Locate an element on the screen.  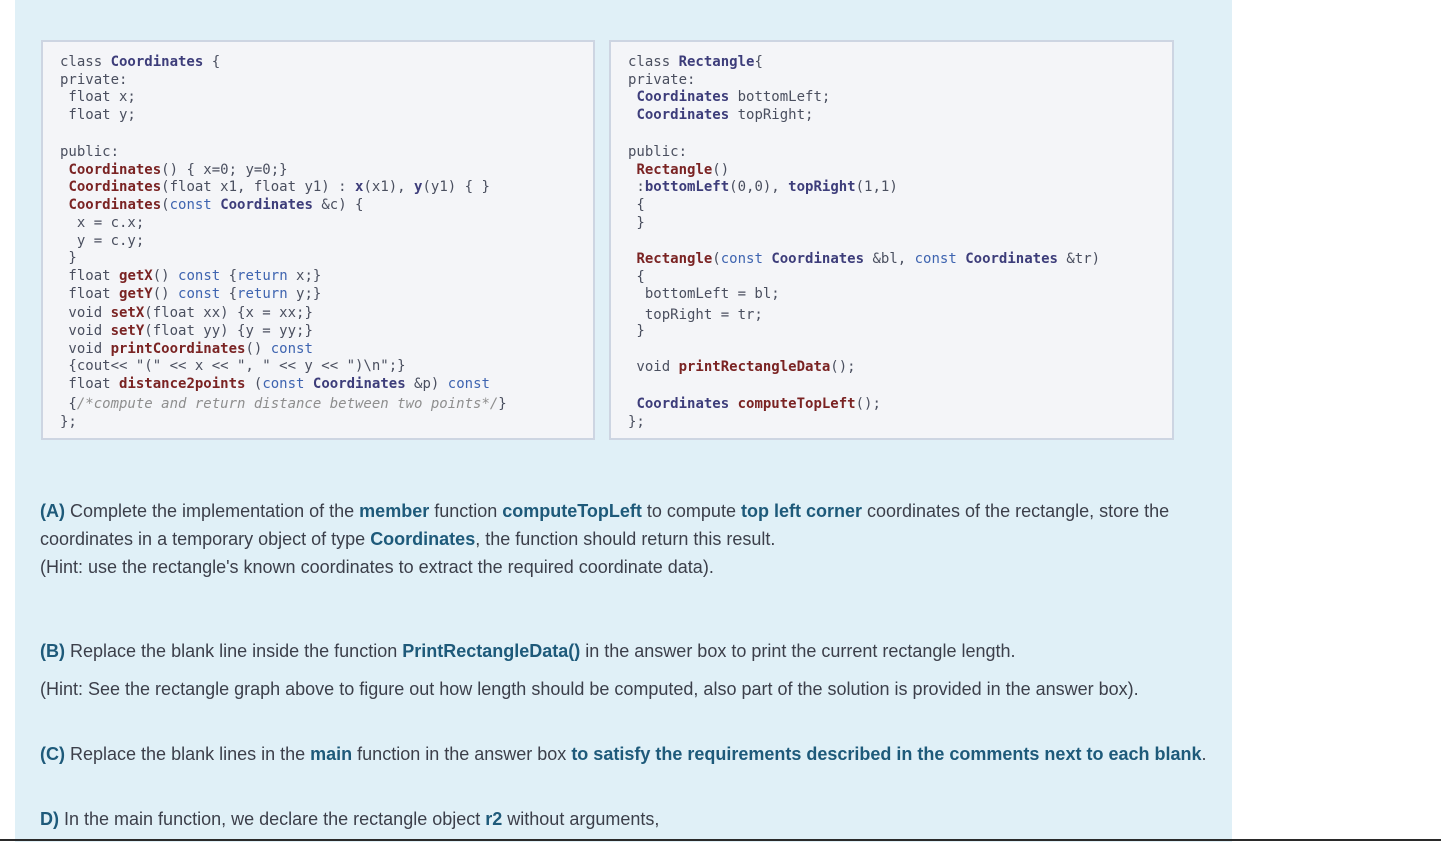
code-line: void printRectangleData(); is located at coordinates (742, 367).